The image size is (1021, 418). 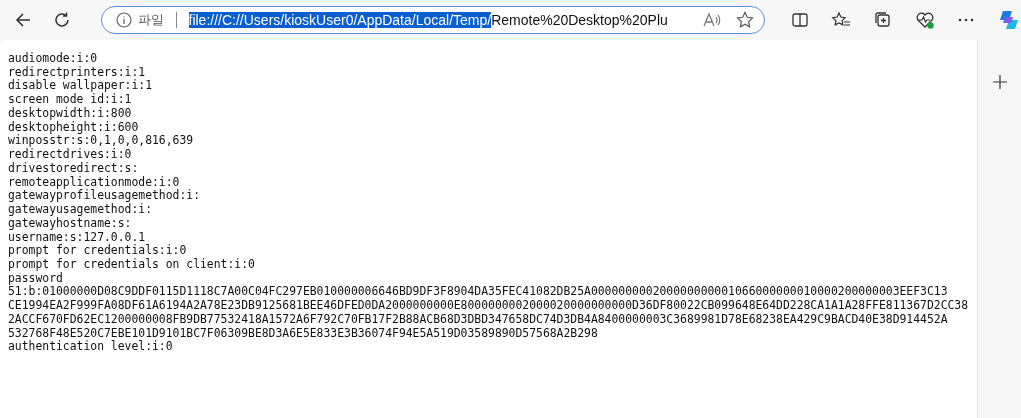 What do you see at coordinates (131, 265) in the screenshot?
I see `file-text-line: prompt for credentials on client:i:0` at bounding box center [131, 265].